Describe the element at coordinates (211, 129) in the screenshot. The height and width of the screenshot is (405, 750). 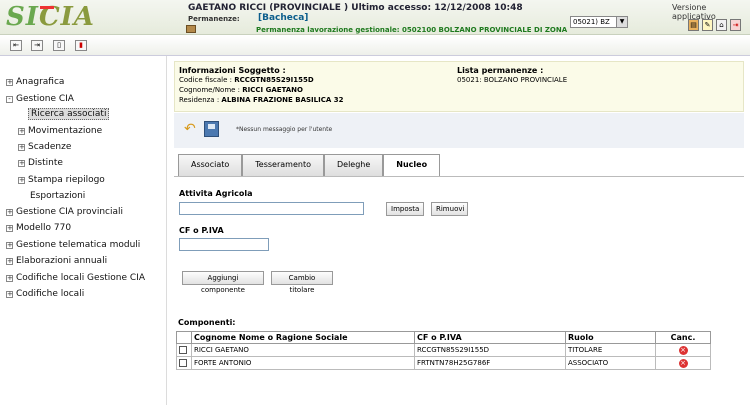
I see `save-icon` at that location.